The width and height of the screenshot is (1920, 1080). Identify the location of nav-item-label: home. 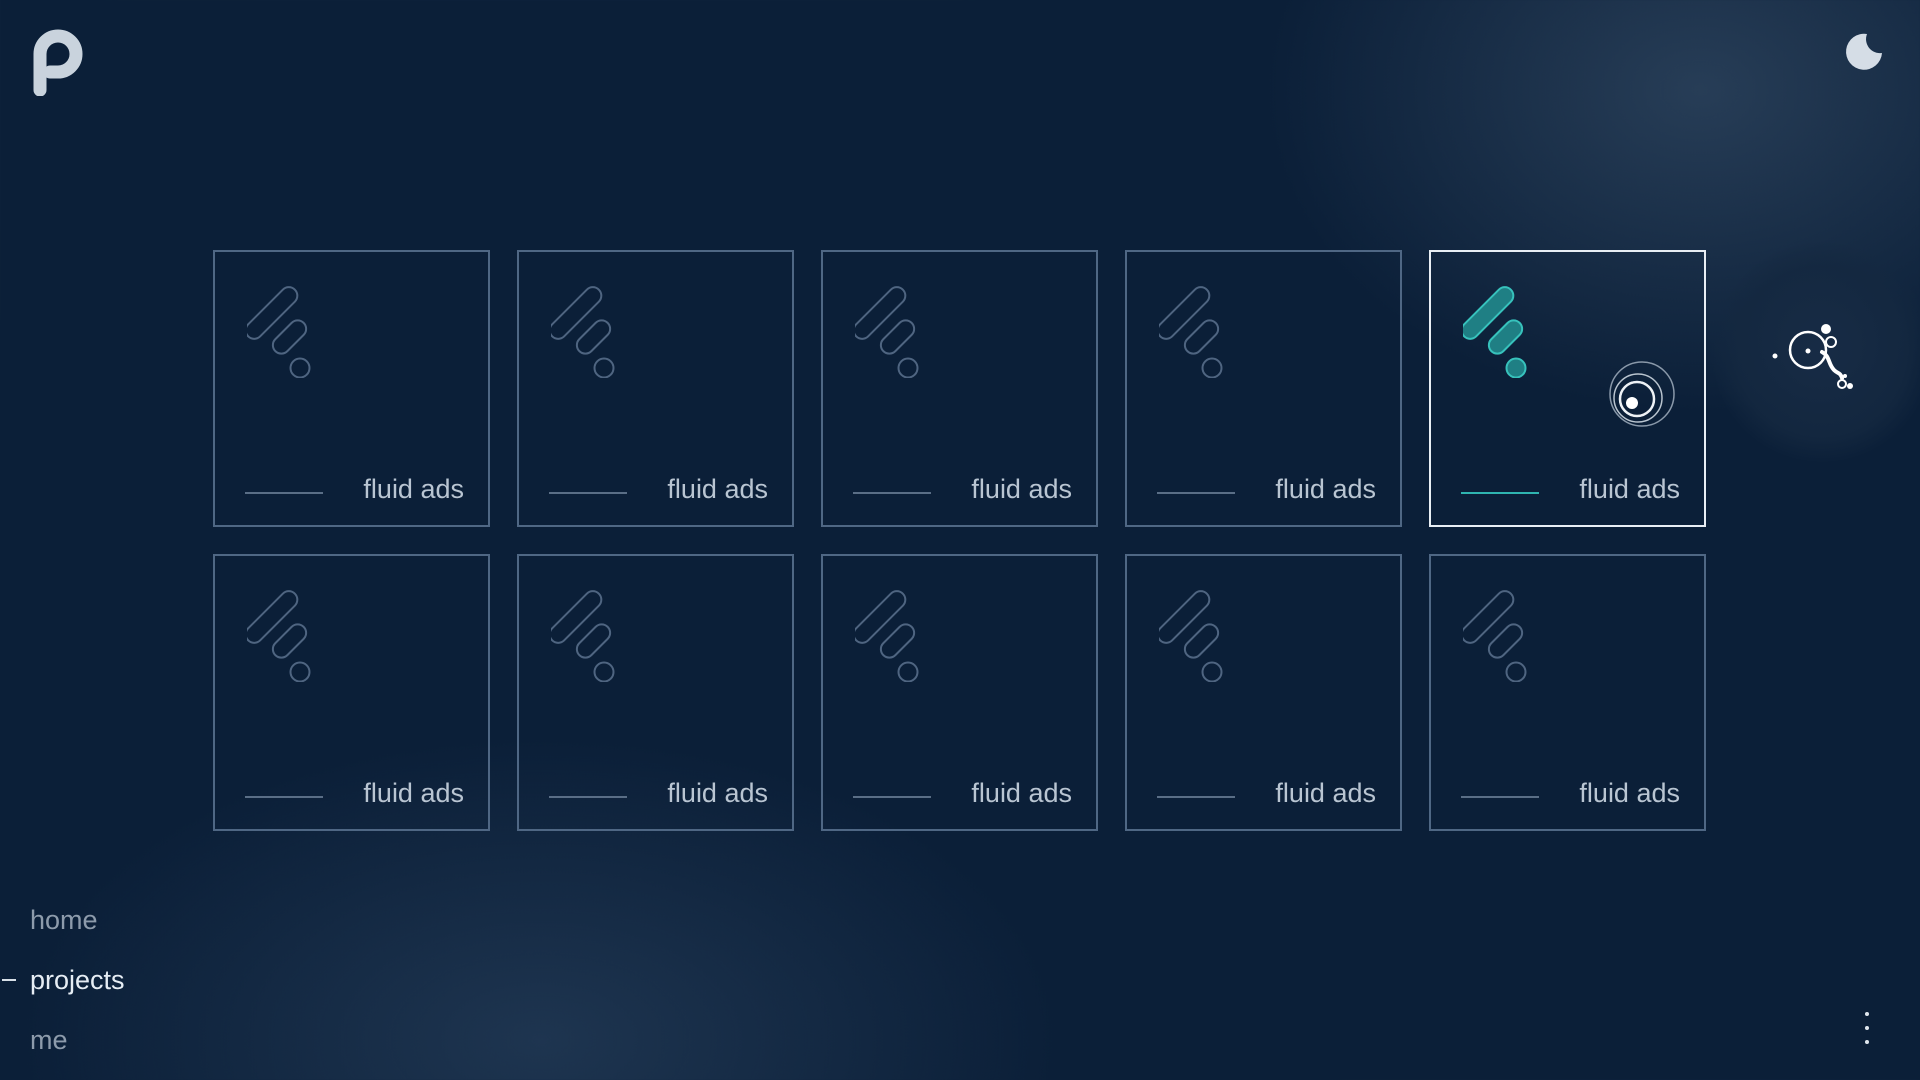
(64, 919).